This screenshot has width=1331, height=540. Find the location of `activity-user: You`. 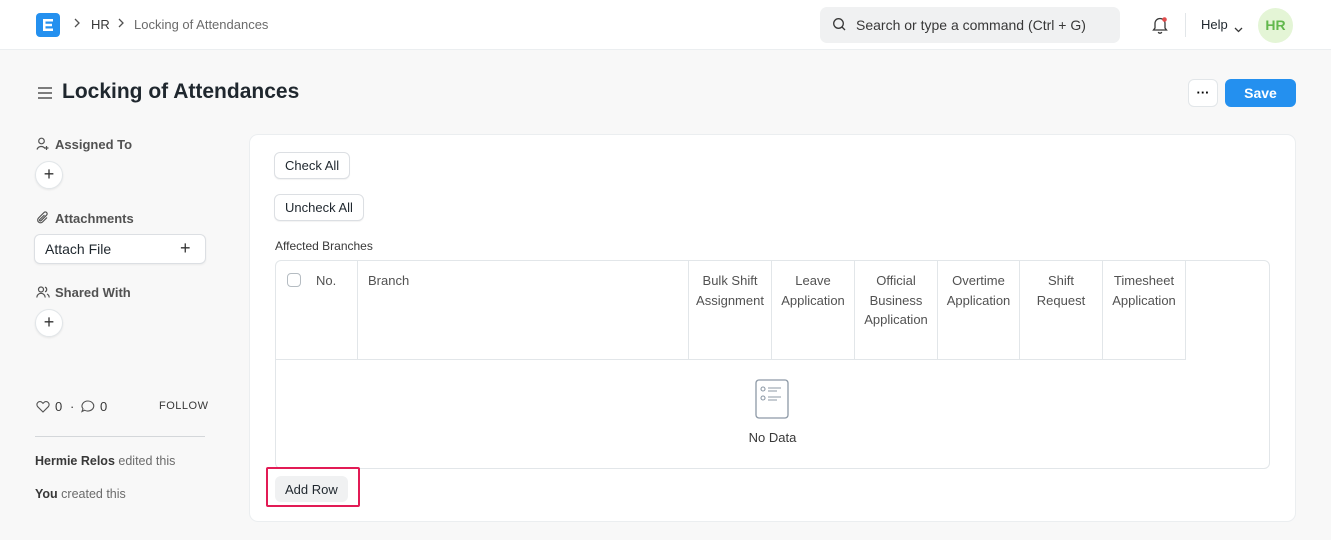

activity-user: You is located at coordinates (46, 494).